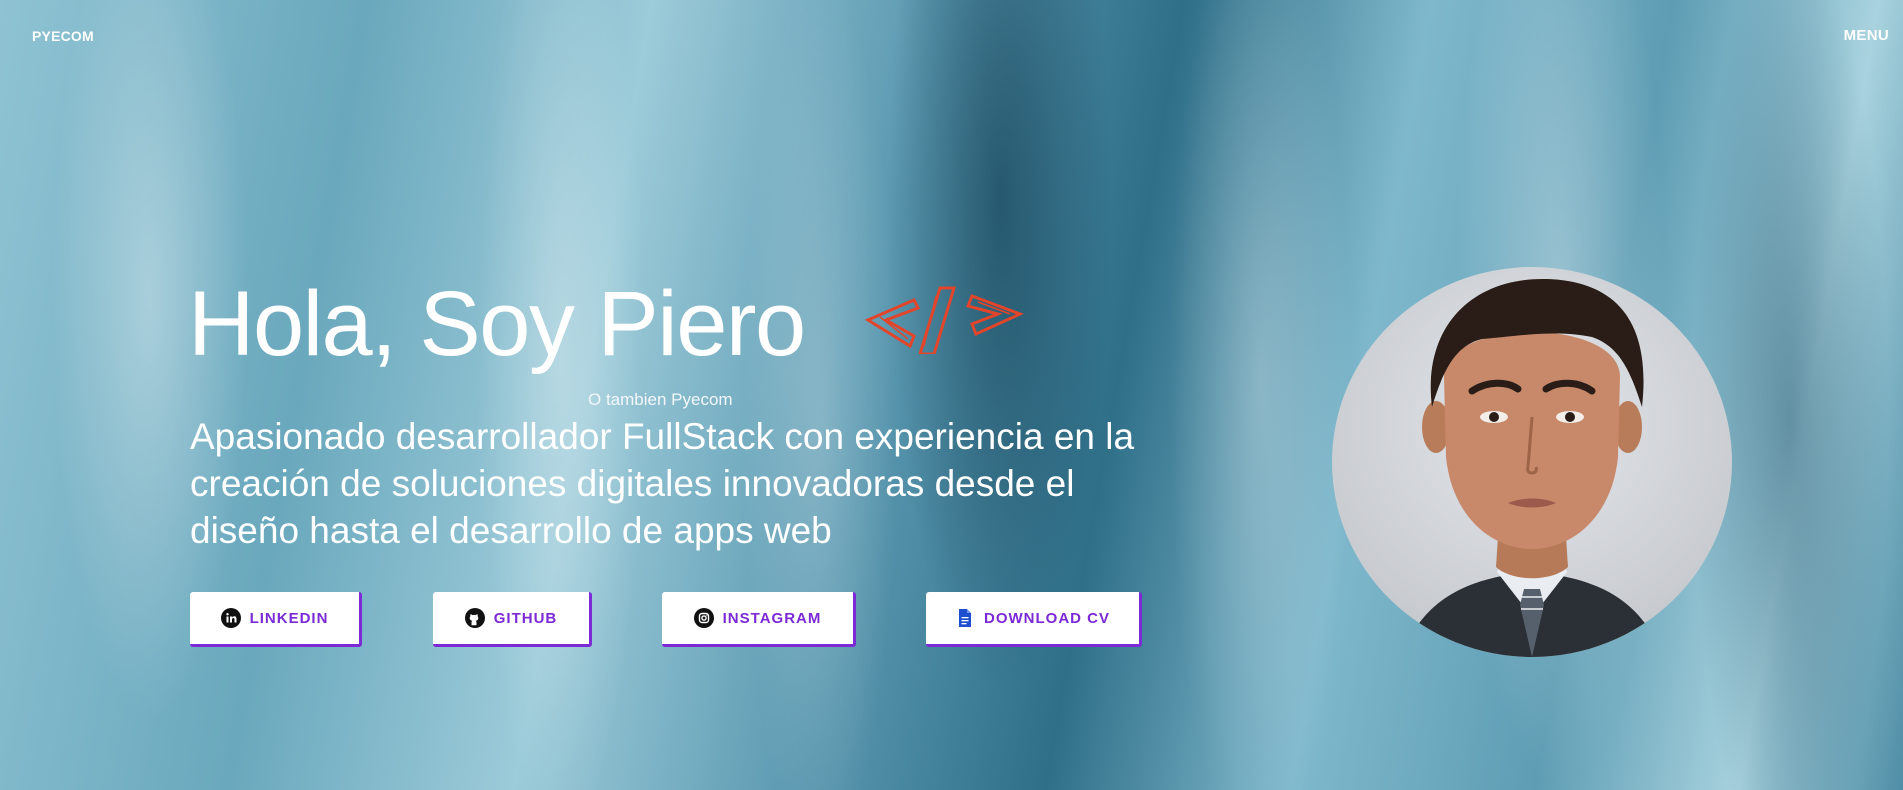 The width and height of the screenshot is (1903, 790). What do you see at coordinates (660, 399) in the screenshot?
I see `hero-subtitle: O tambien Pyecom` at bounding box center [660, 399].